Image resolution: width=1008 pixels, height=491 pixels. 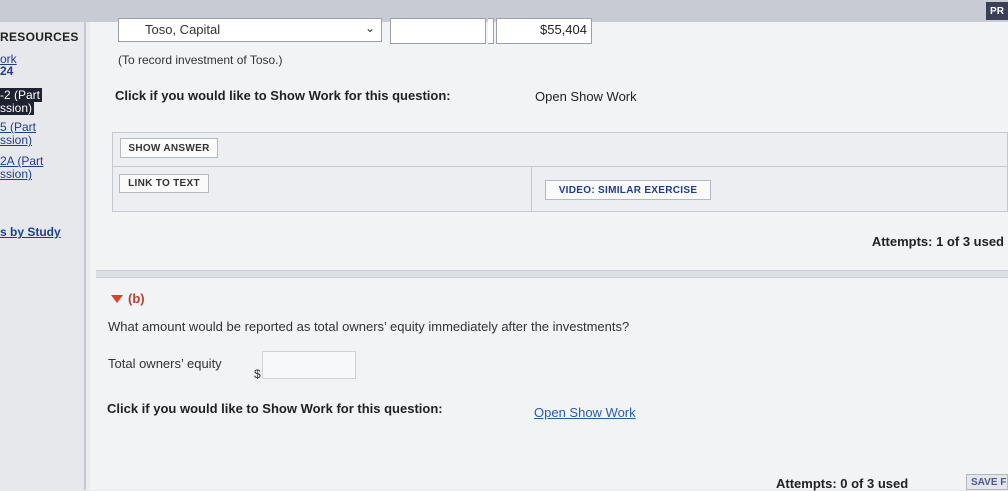 I want to click on save-button: SAVE F, so click(x=987, y=482).